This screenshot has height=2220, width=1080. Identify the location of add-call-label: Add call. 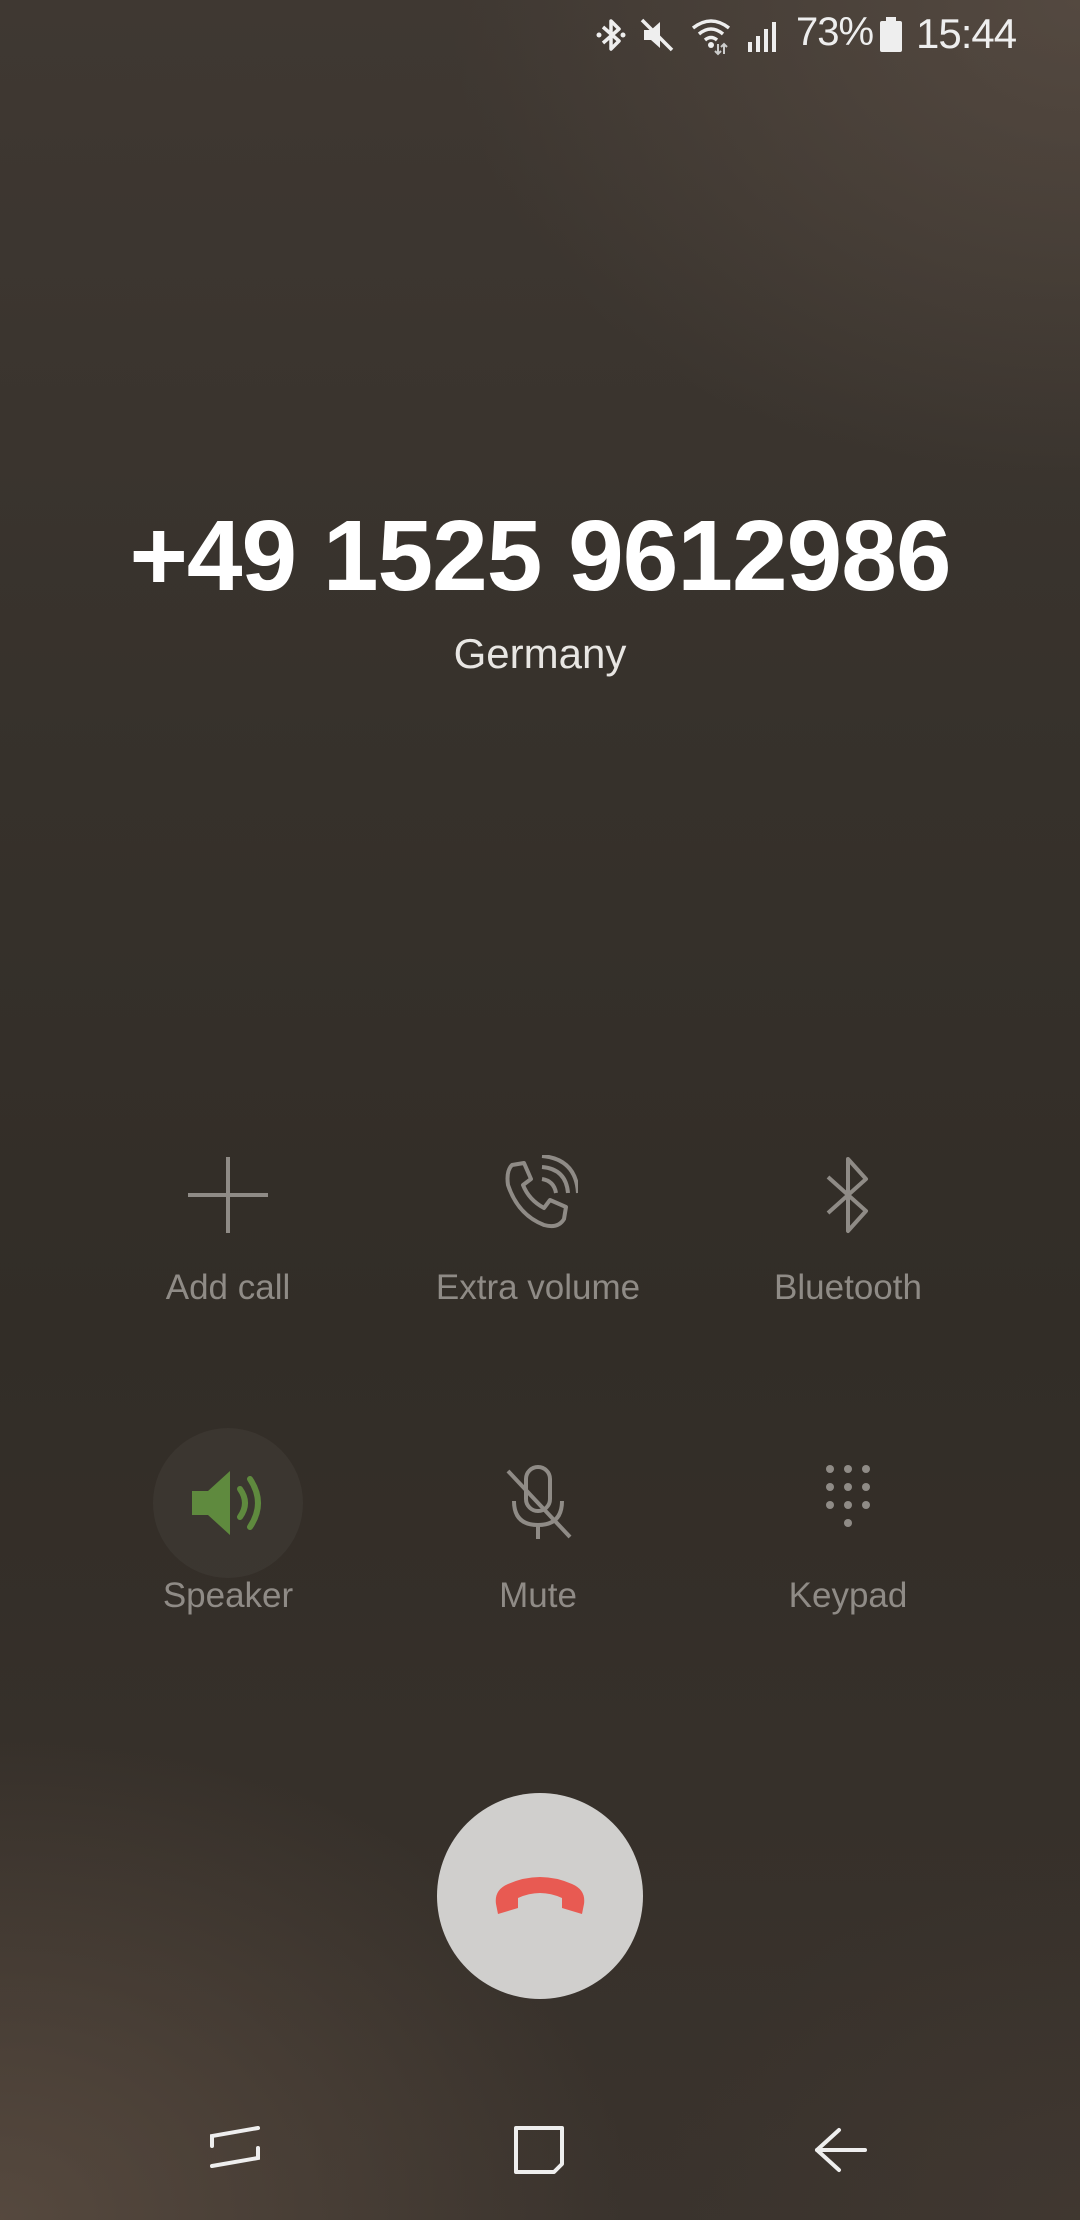
(228, 1287).